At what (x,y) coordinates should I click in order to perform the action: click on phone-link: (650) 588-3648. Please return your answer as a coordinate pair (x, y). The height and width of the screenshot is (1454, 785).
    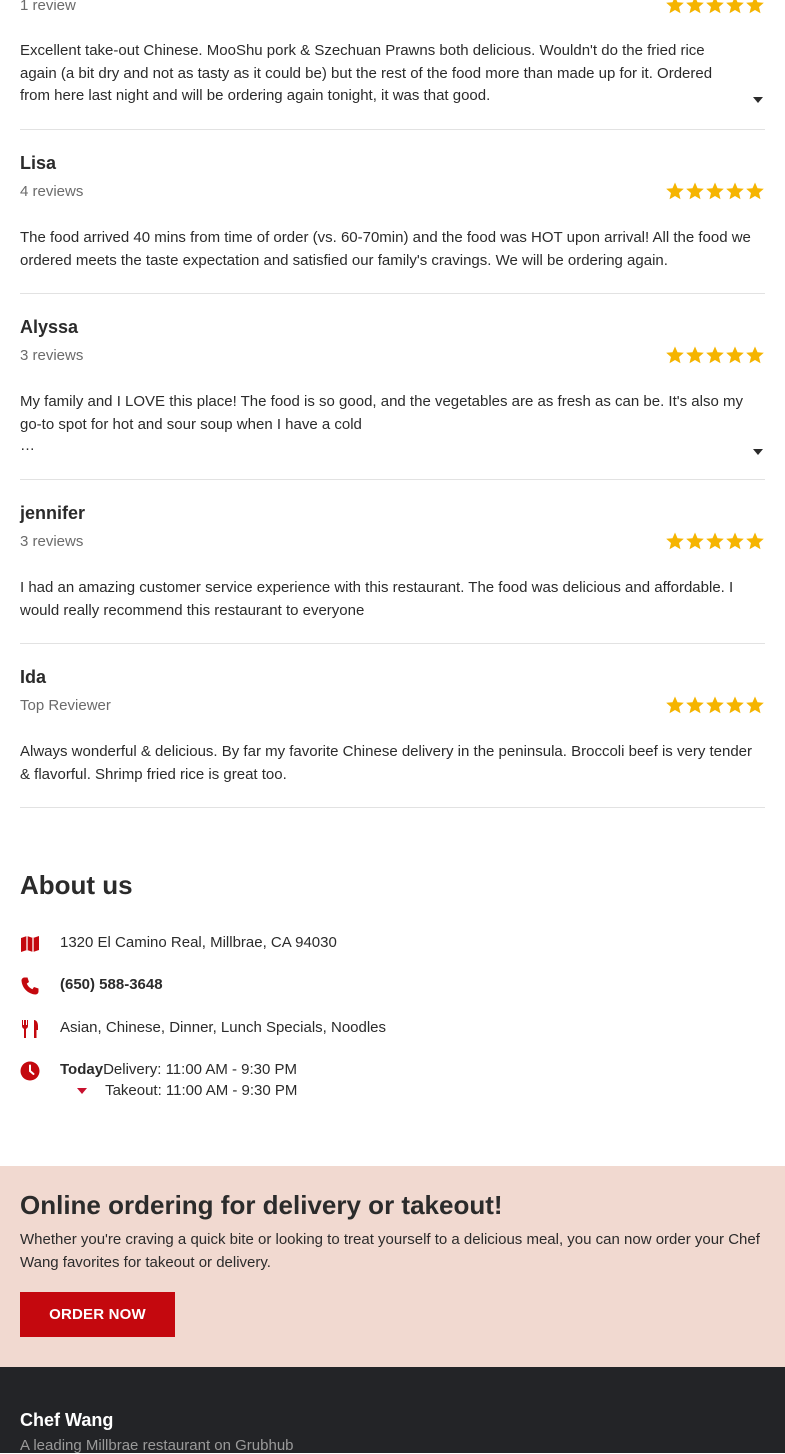
    Looking at the image, I should click on (111, 984).